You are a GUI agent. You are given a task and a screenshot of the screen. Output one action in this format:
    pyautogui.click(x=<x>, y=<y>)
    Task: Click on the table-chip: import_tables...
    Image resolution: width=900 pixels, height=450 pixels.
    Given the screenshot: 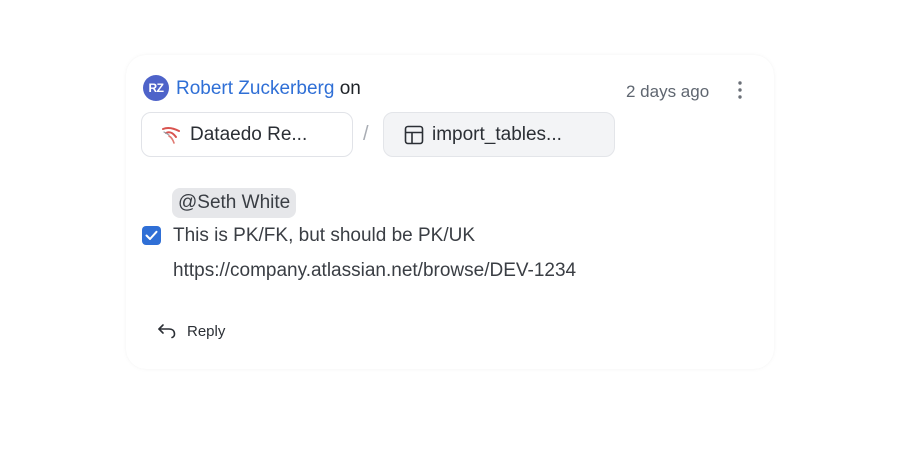 What is the action you would take?
    pyautogui.click(x=499, y=134)
    